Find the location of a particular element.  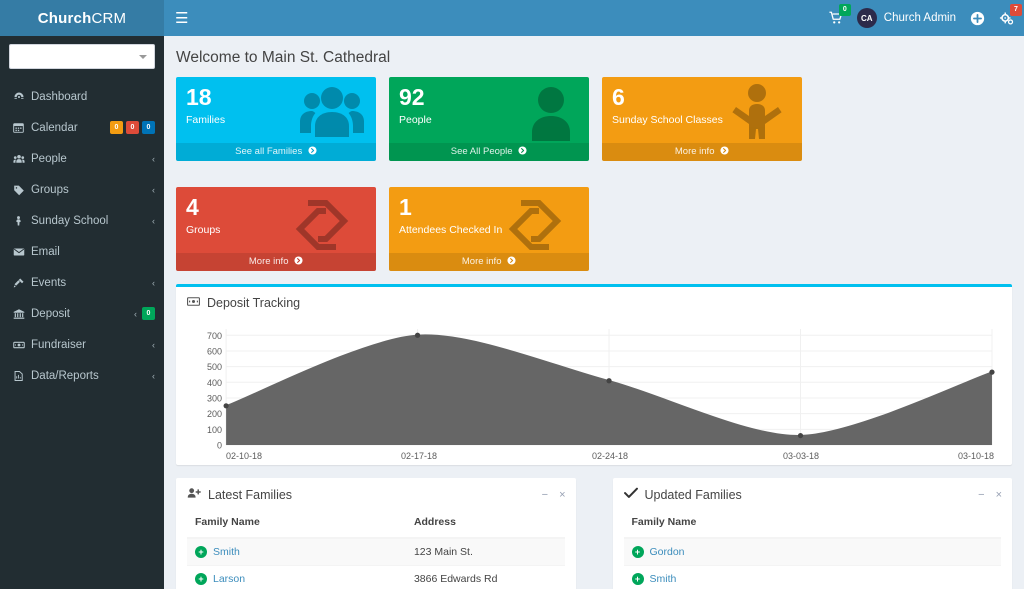

money-icon is located at coordinates (193, 303).